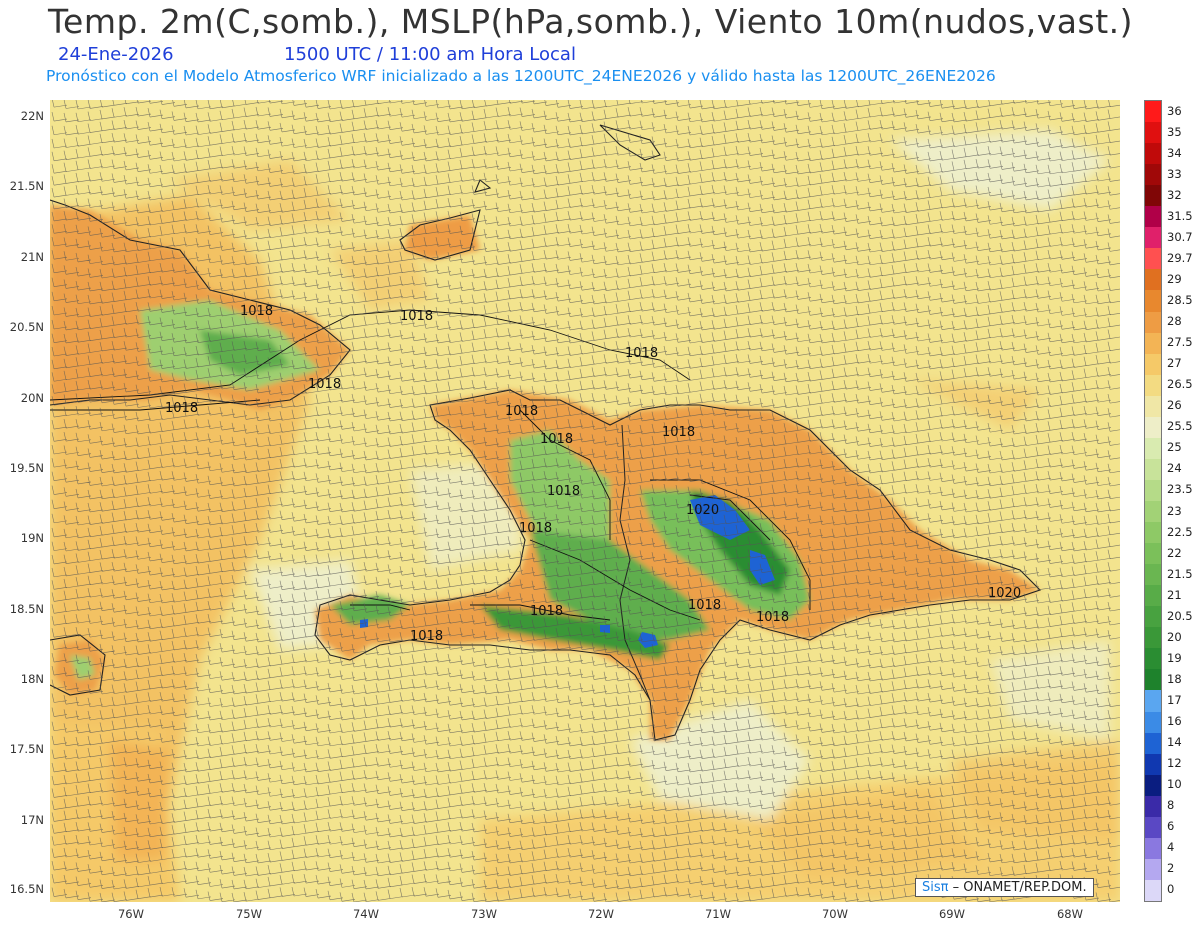 The width and height of the screenshot is (1200, 927). I want to click on colorbar-label: 29, so click(1174, 278).